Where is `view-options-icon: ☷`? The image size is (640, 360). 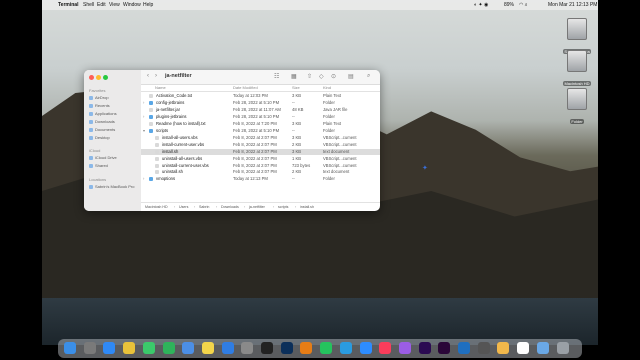 view-options-icon: ☷ is located at coordinates (276, 76).